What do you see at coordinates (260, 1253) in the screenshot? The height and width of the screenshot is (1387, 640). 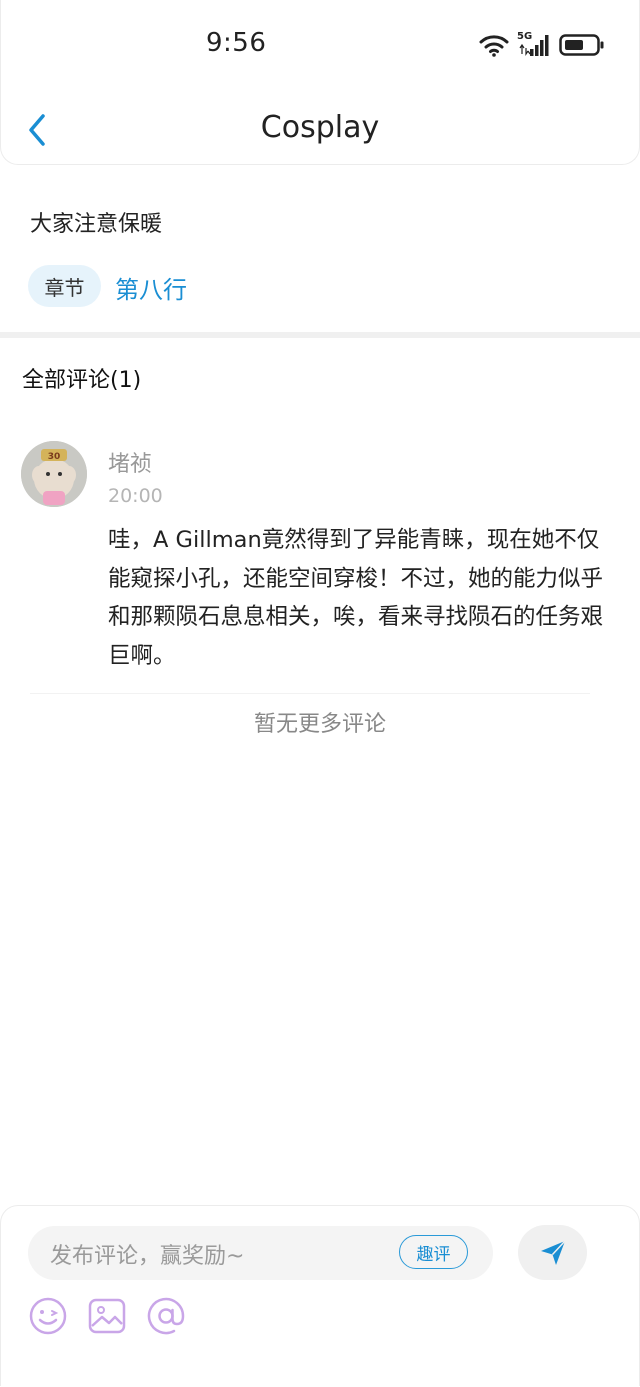 I see `comment-input: 发布评论，赢奖励~ 趣评` at bounding box center [260, 1253].